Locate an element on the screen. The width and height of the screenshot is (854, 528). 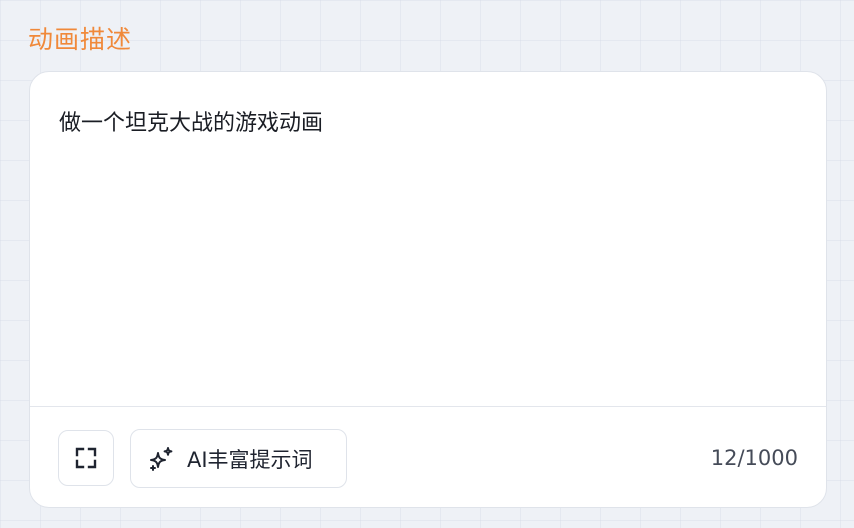
section-title: 动画描述 is located at coordinates (80, 39).